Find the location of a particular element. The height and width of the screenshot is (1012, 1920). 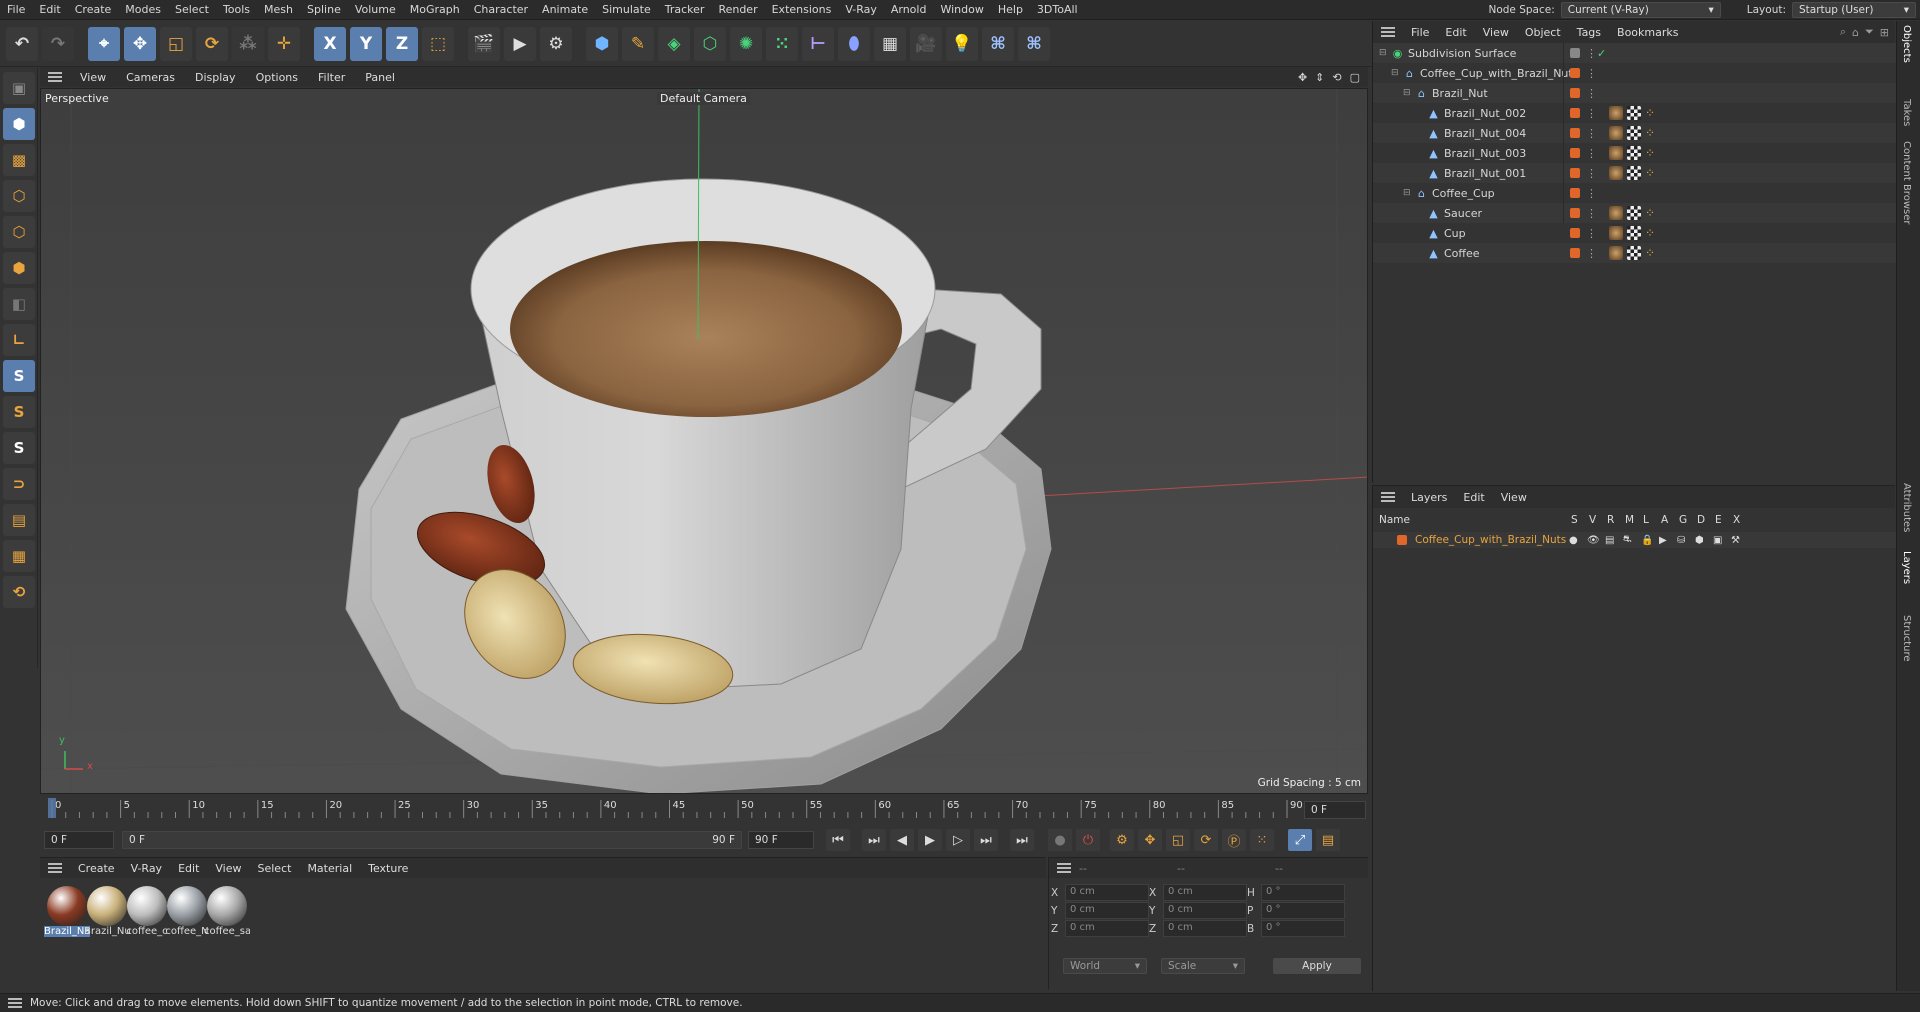

object-row: ▲ Brazil_Nut_001 ⋮ ⁘ is located at coordinates (1634, 173).